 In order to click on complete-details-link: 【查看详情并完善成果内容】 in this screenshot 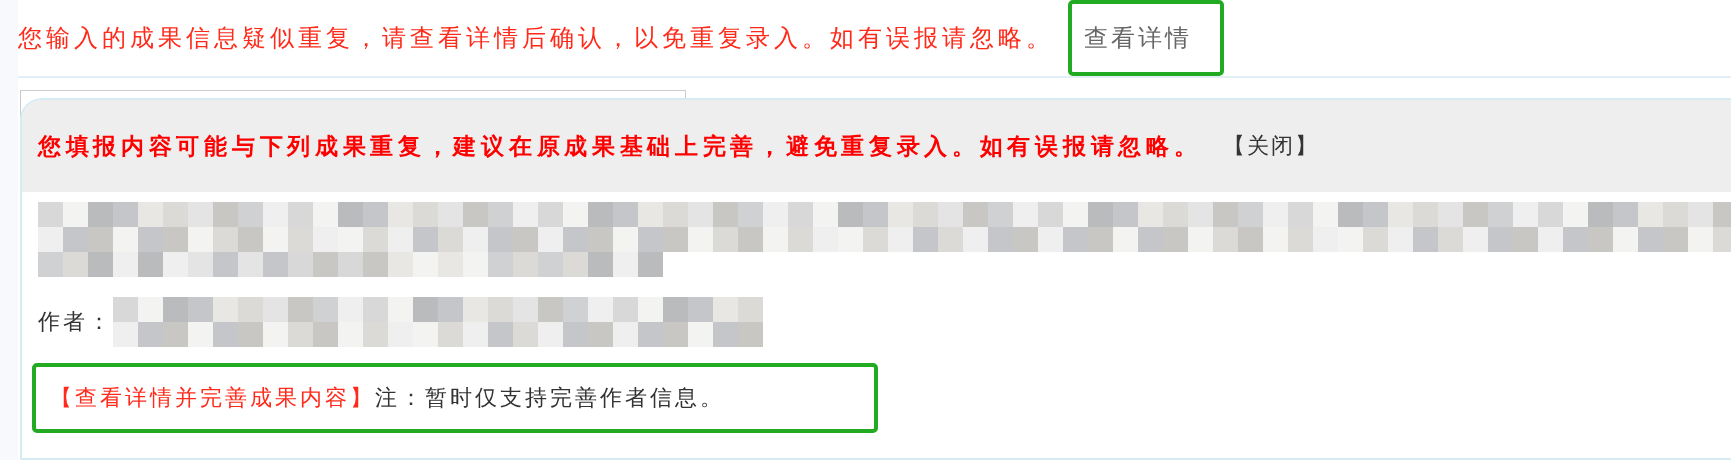, I will do `click(212, 398)`.